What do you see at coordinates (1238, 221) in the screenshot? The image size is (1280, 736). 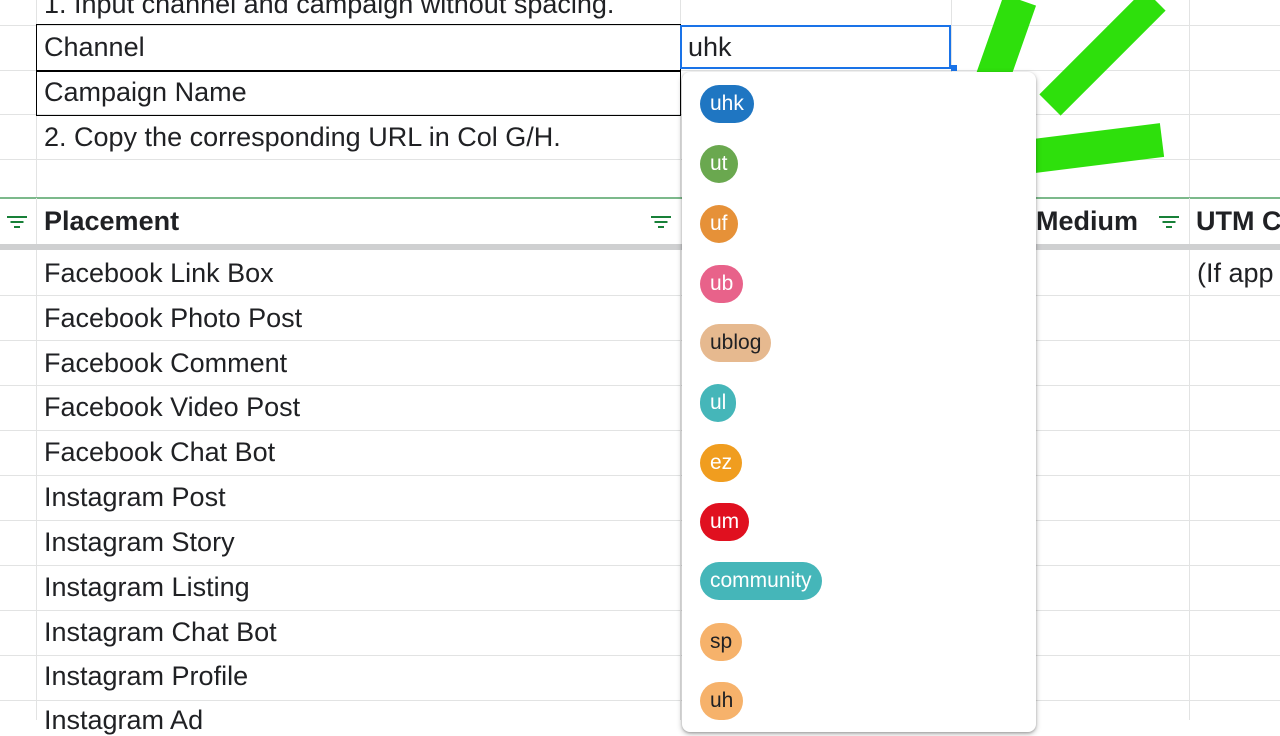 I see `utm-header: UTM C` at bounding box center [1238, 221].